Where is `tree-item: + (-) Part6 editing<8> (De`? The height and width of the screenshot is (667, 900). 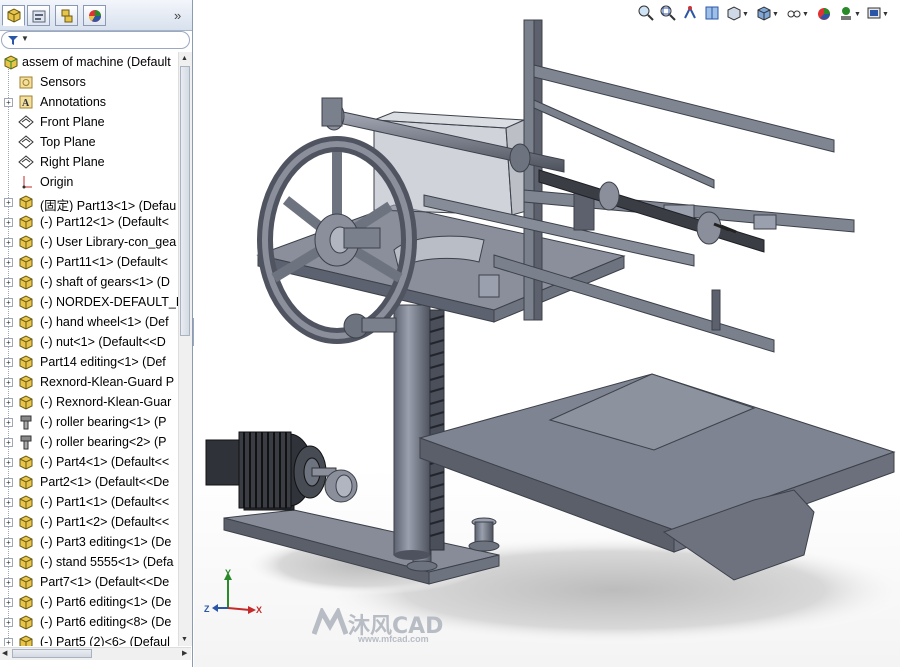 tree-item: + (-) Part6 editing<8> (De is located at coordinates (89, 622).